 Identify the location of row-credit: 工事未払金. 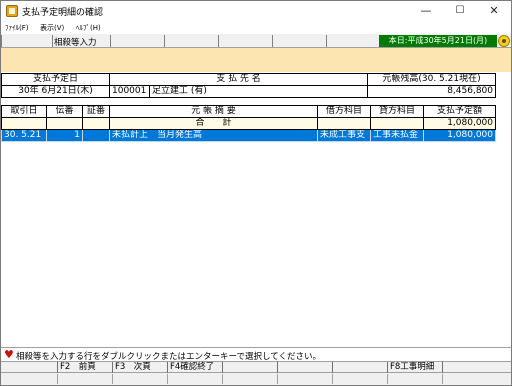
(397, 135).